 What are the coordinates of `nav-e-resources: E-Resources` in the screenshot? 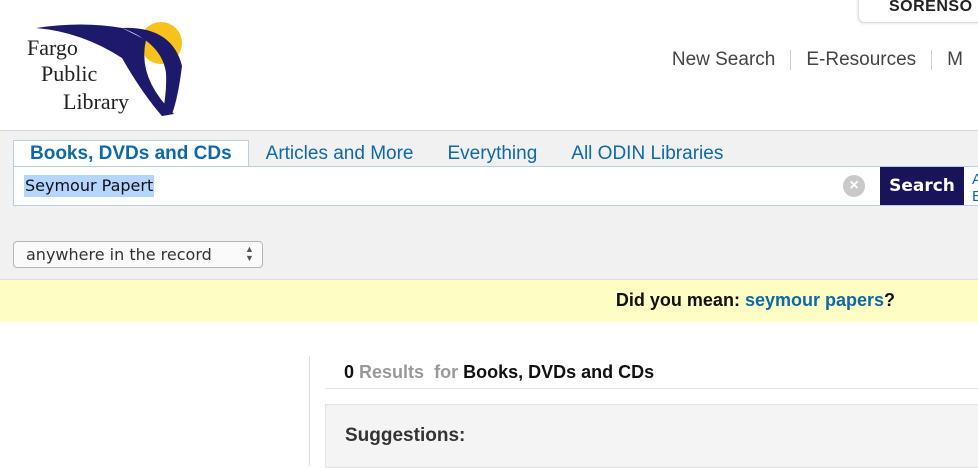 It's located at (860, 60).